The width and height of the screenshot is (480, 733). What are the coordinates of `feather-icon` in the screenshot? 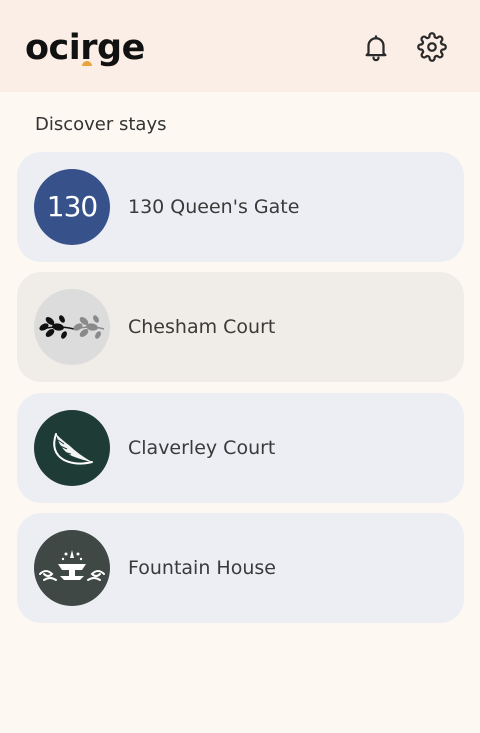 It's located at (73, 449).